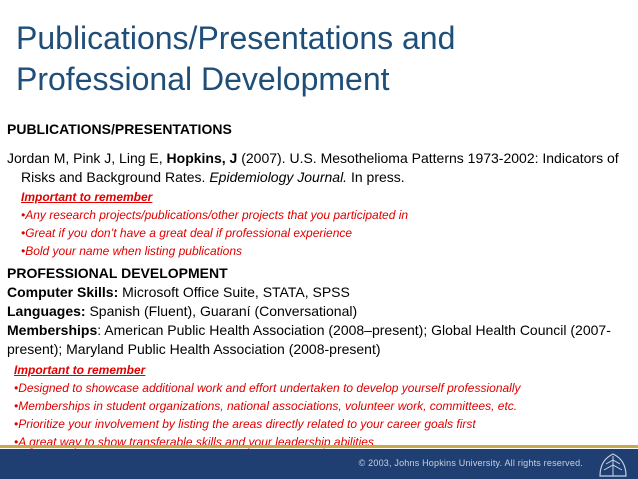 The image size is (638, 479). Describe the element at coordinates (63, 292) in the screenshot. I see `computer-skills-label: Computer Skills:` at that location.